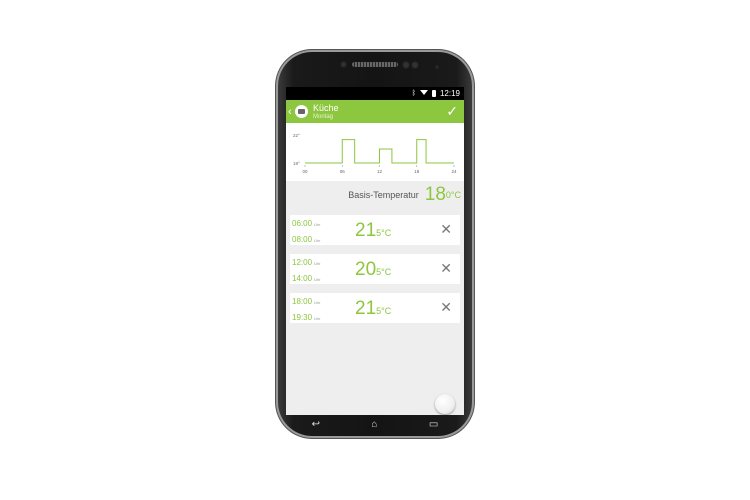  Describe the element at coordinates (306, 223) in the screenshot. I see `start-time: 06:00 Uhr` at that location.